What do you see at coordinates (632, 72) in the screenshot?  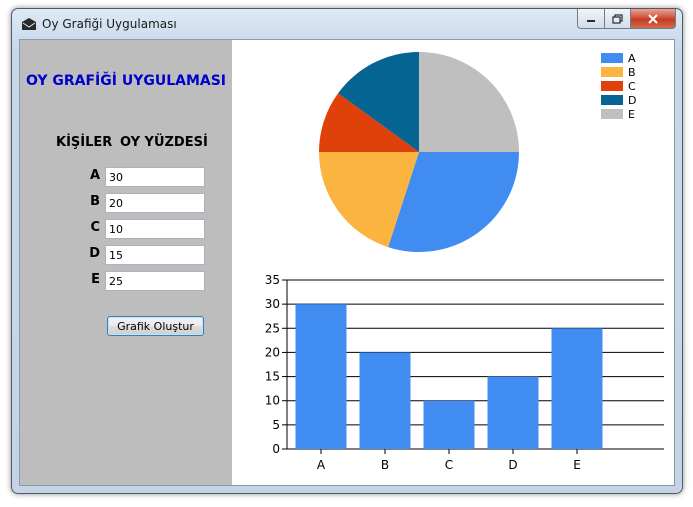 I see `legend-label-b: B` at bounding box center [632, 72].